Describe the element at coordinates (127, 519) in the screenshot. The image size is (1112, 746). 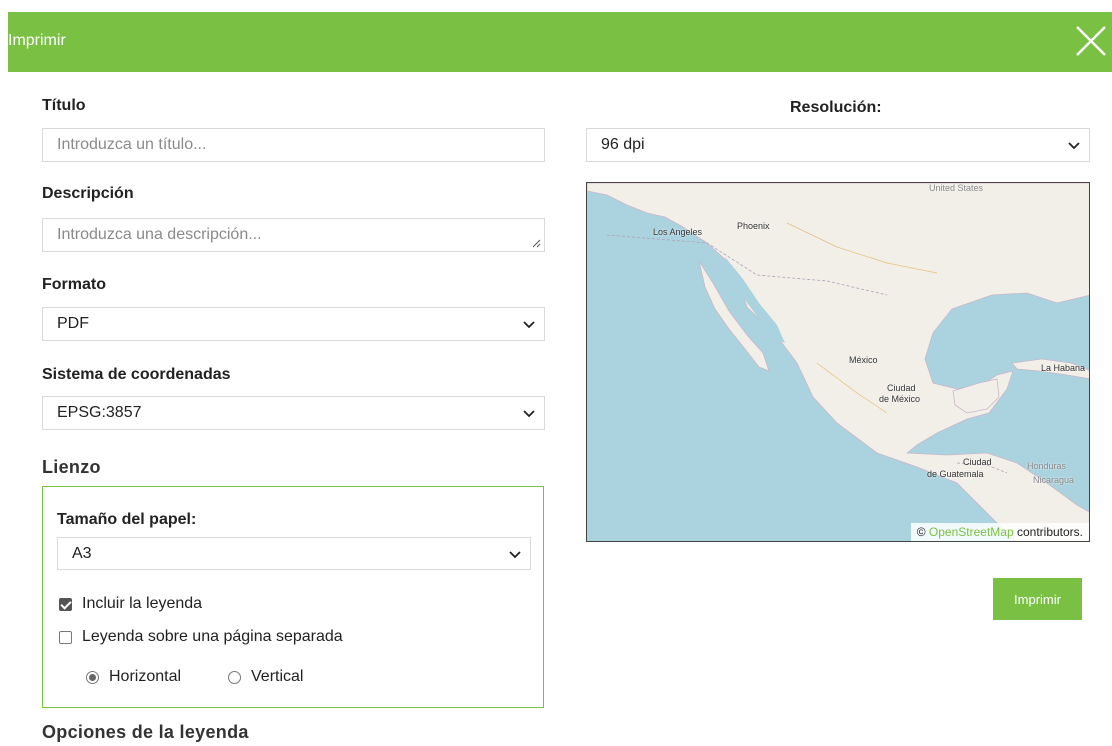
I see `paper-size-label: Tamaño del papel:` at that location.